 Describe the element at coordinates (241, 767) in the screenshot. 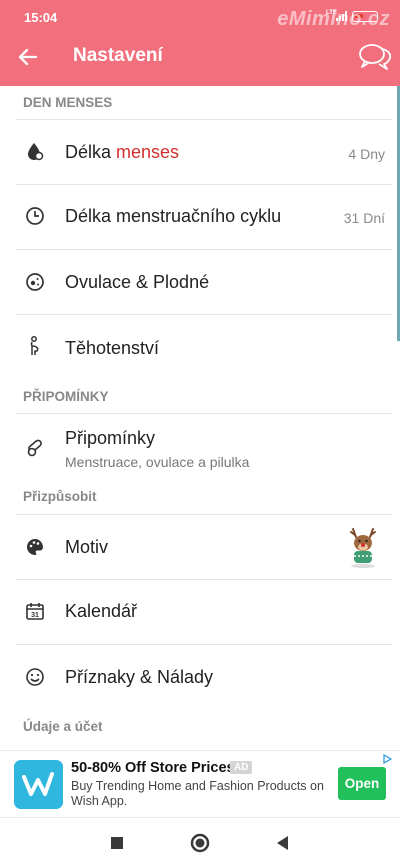

I see `ad-tag: AD` at that location.